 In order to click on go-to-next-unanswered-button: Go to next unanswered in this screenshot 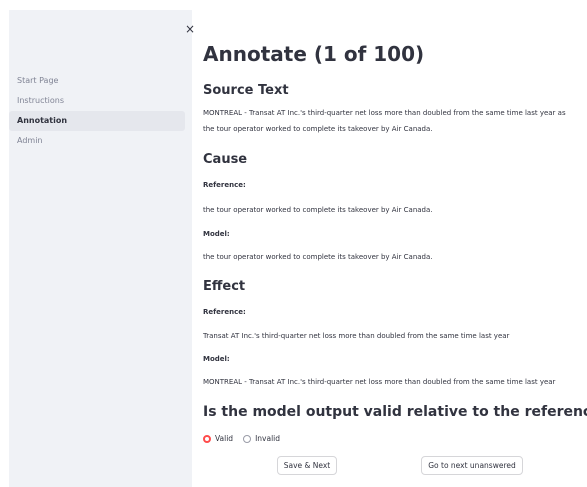, I will do `click(472, 465)`.